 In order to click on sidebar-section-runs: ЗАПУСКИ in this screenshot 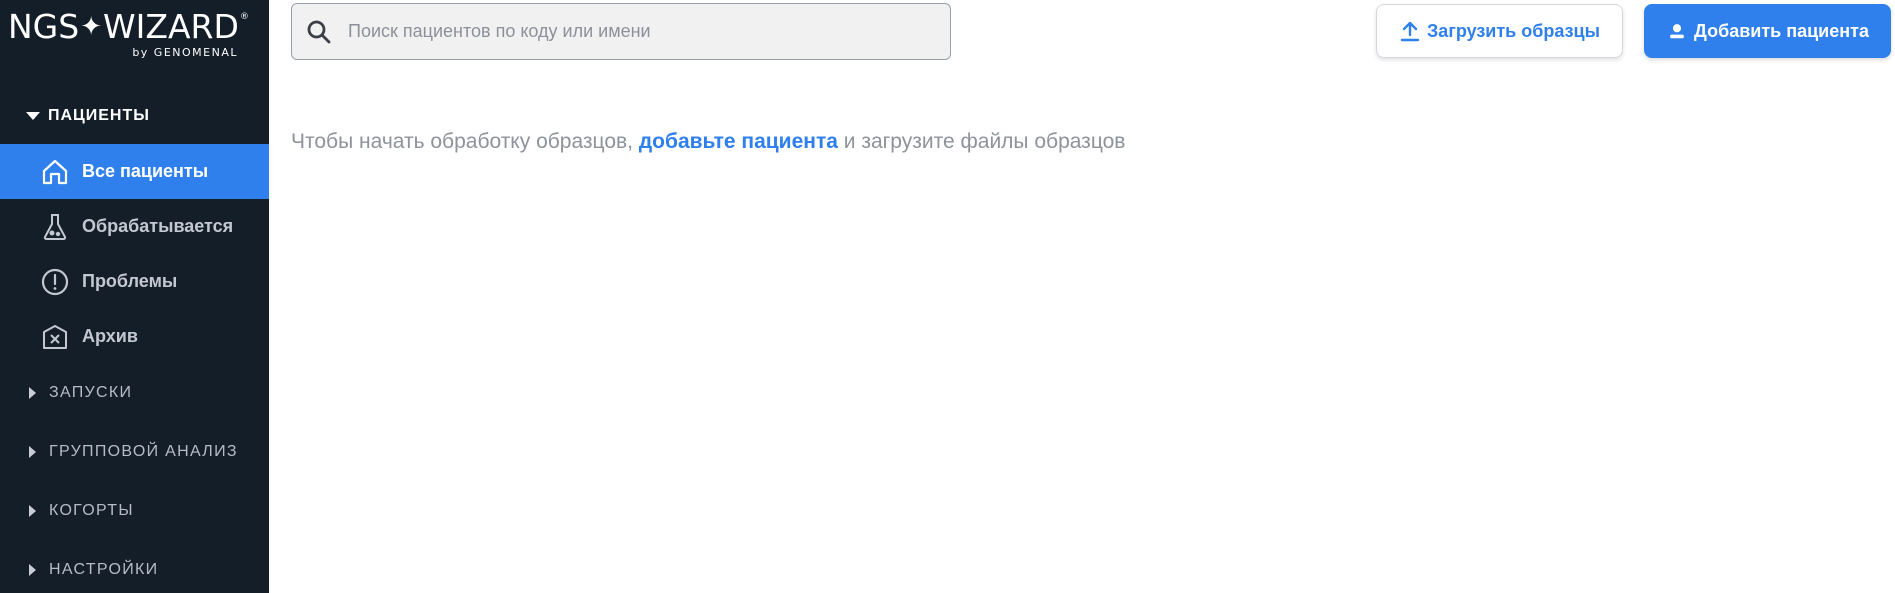, I will do `click(79, 393)`.